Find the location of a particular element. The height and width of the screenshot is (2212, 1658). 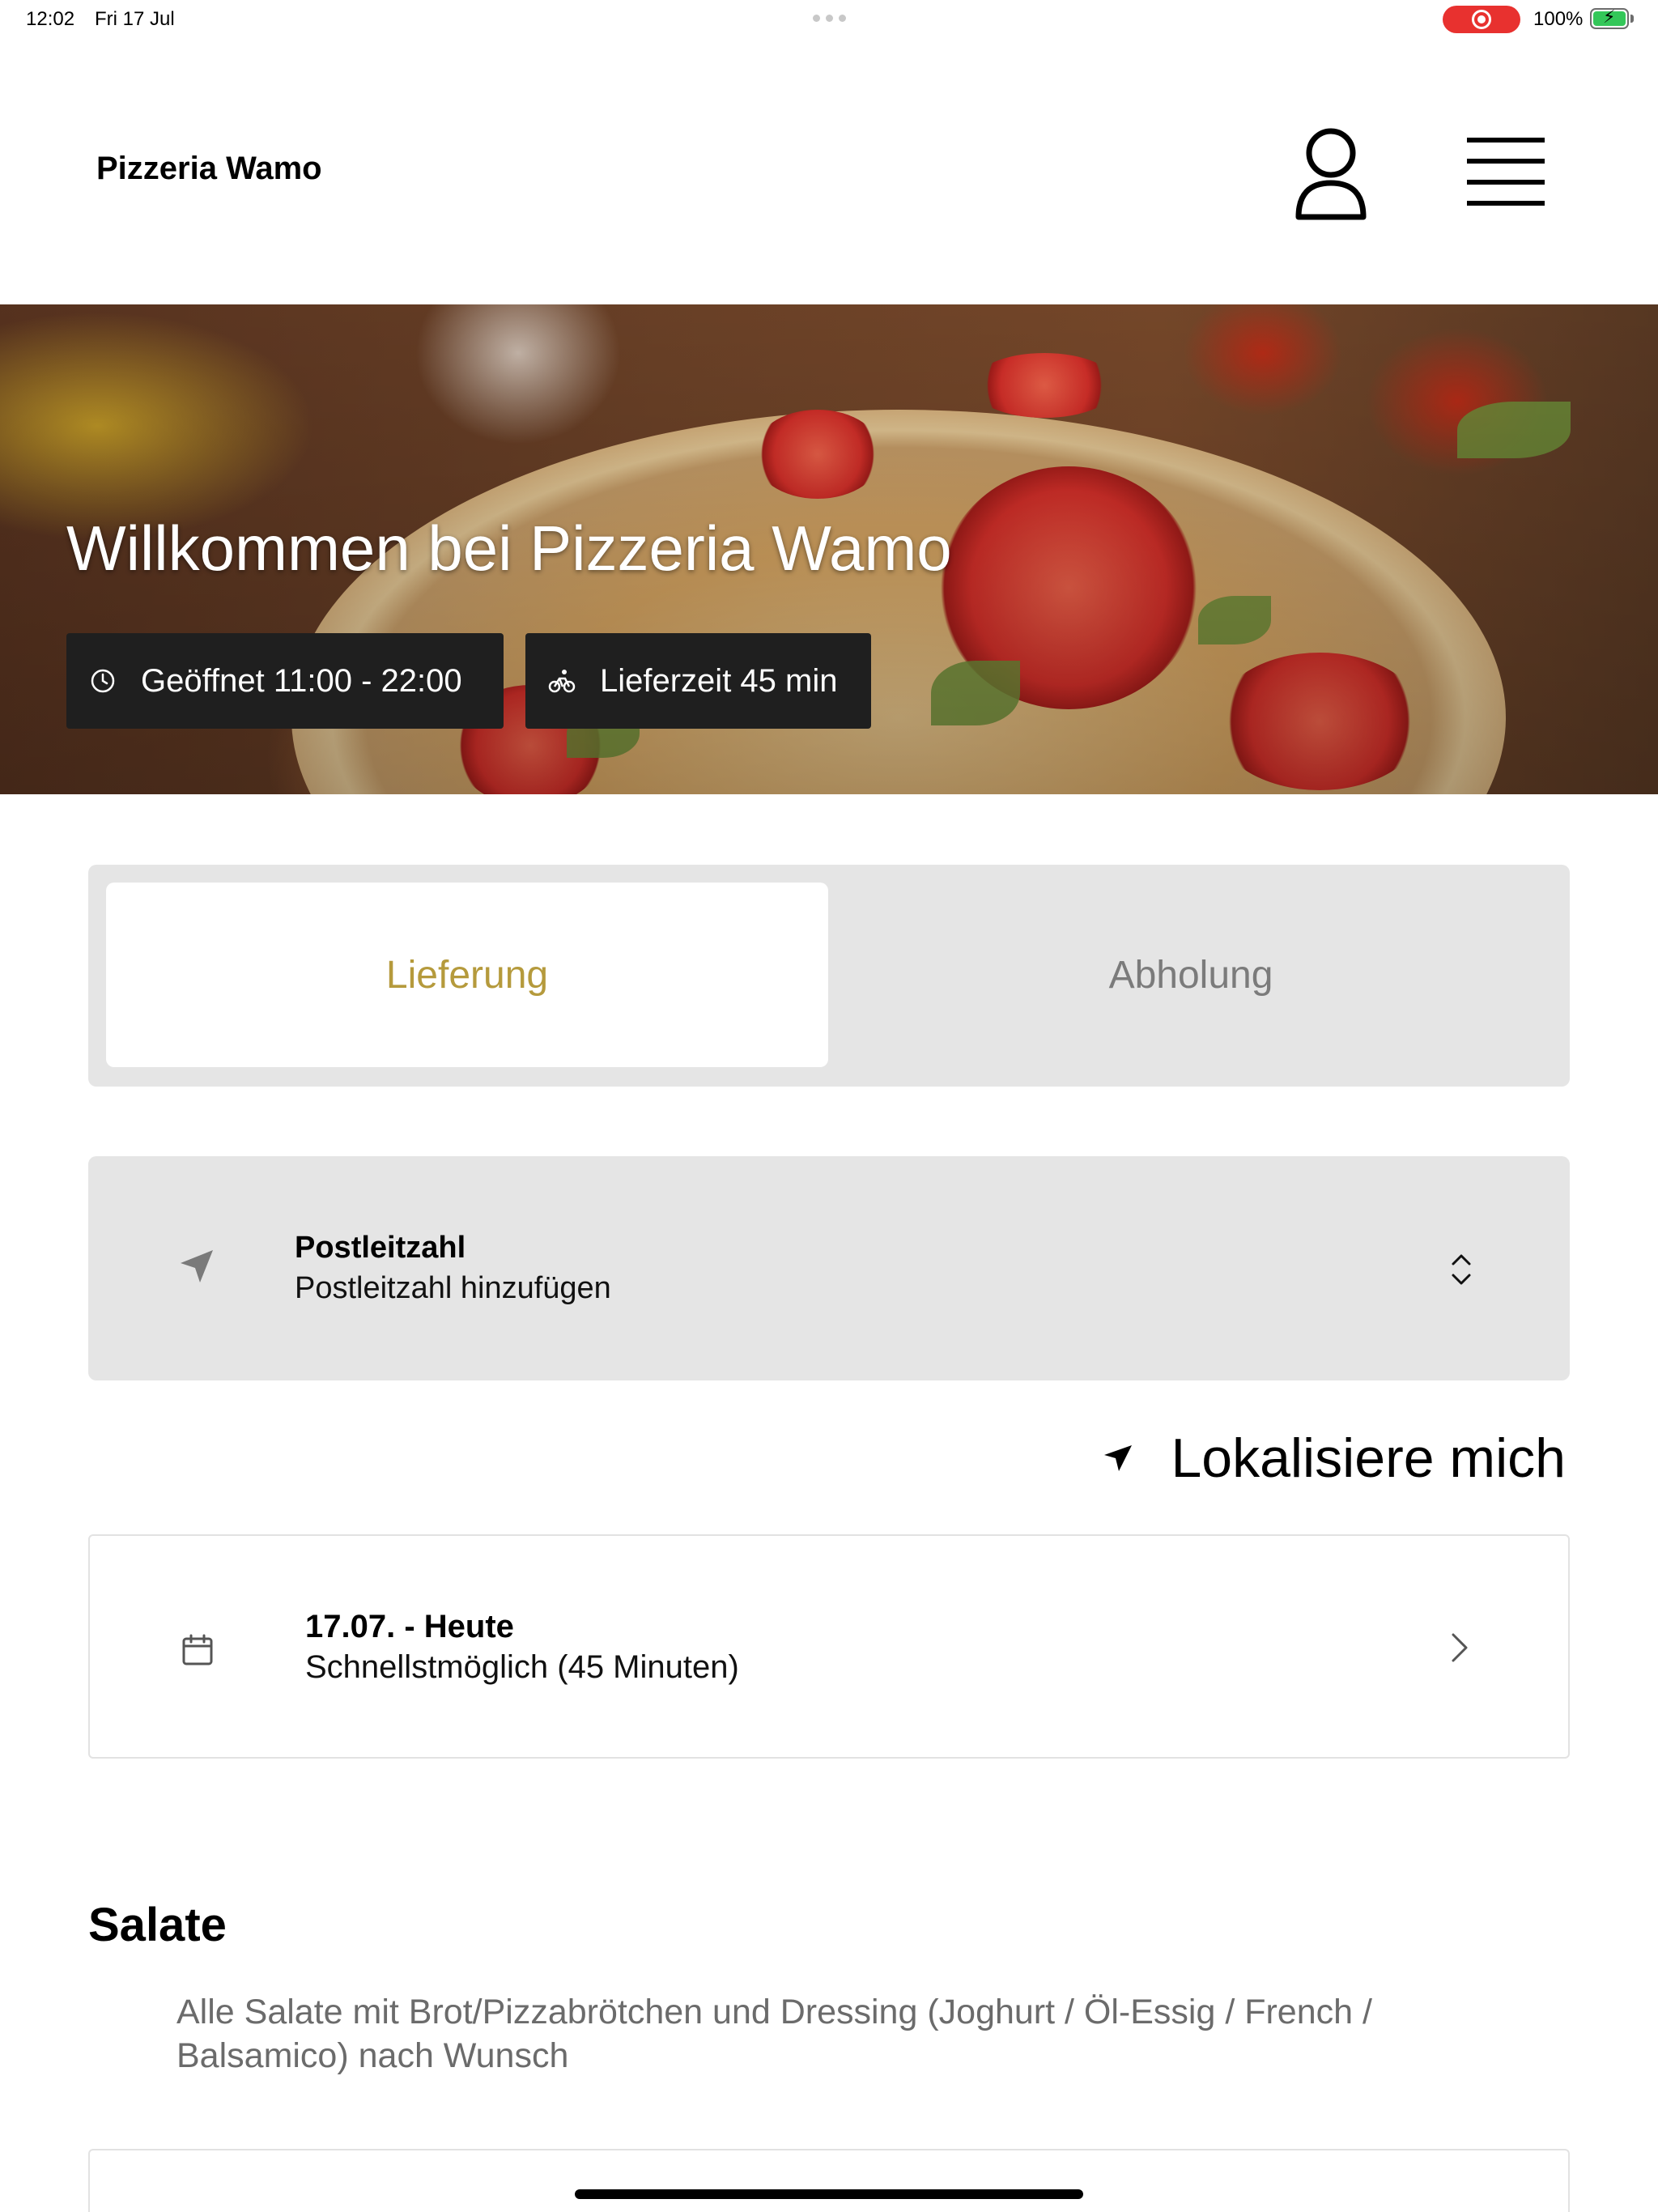

menu-item-card is located at coordinates (829, 2181).